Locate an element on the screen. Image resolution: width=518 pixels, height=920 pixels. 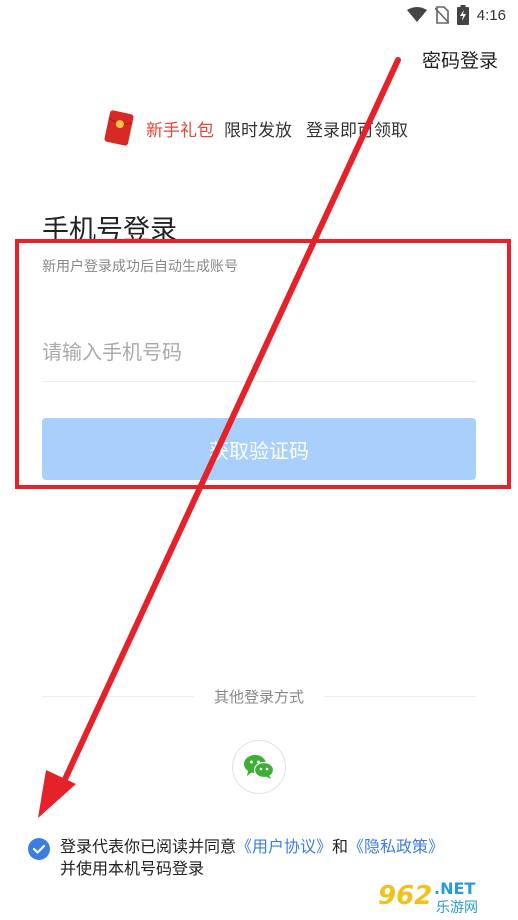
promo-banner: 新手礼包 限时发放 登录即可领取 is located at coordinates (256, 128).